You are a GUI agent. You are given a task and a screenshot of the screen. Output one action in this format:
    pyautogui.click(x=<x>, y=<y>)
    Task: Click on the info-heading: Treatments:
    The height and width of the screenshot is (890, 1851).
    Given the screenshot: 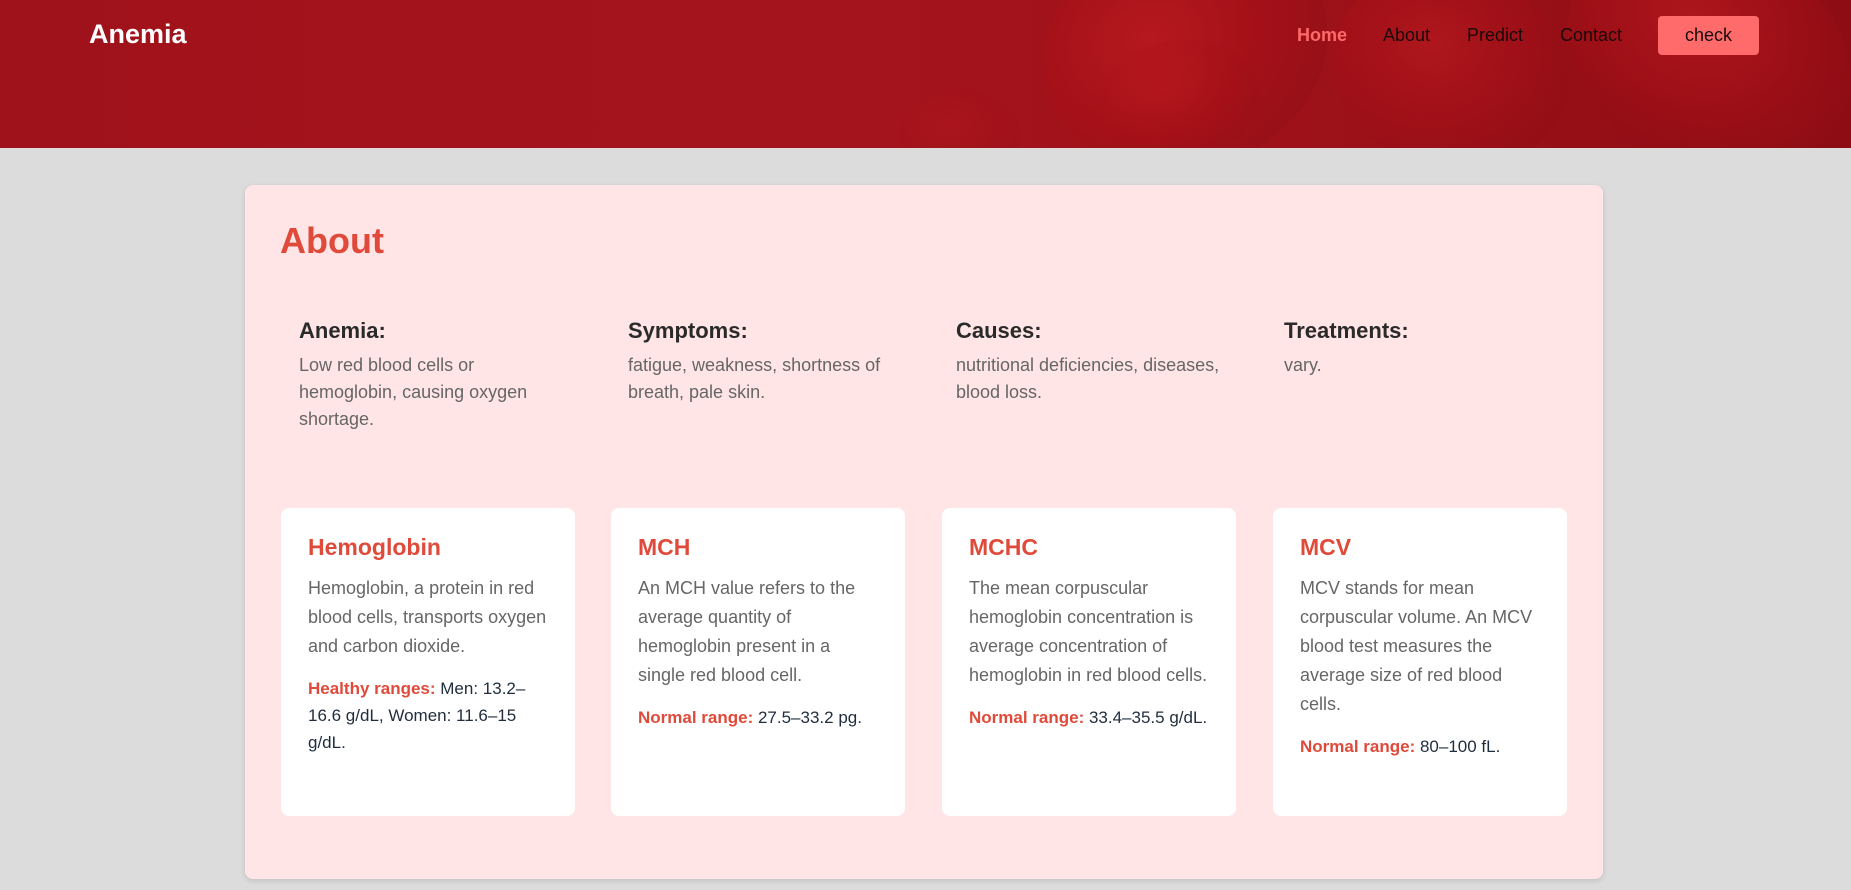 What is the action you would take?
    pyautogui.click(x=1346, y=330)
    